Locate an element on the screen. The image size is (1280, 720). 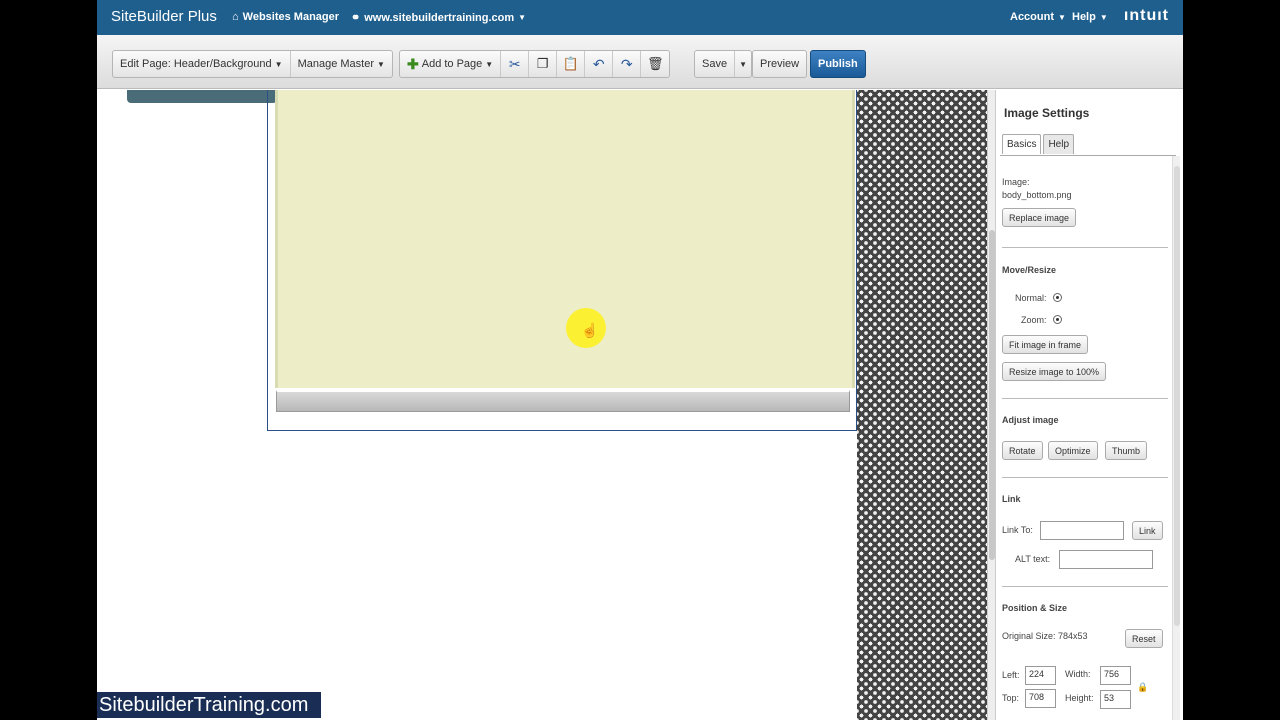
height-label: Height: is located at coordinates (1079, 698).